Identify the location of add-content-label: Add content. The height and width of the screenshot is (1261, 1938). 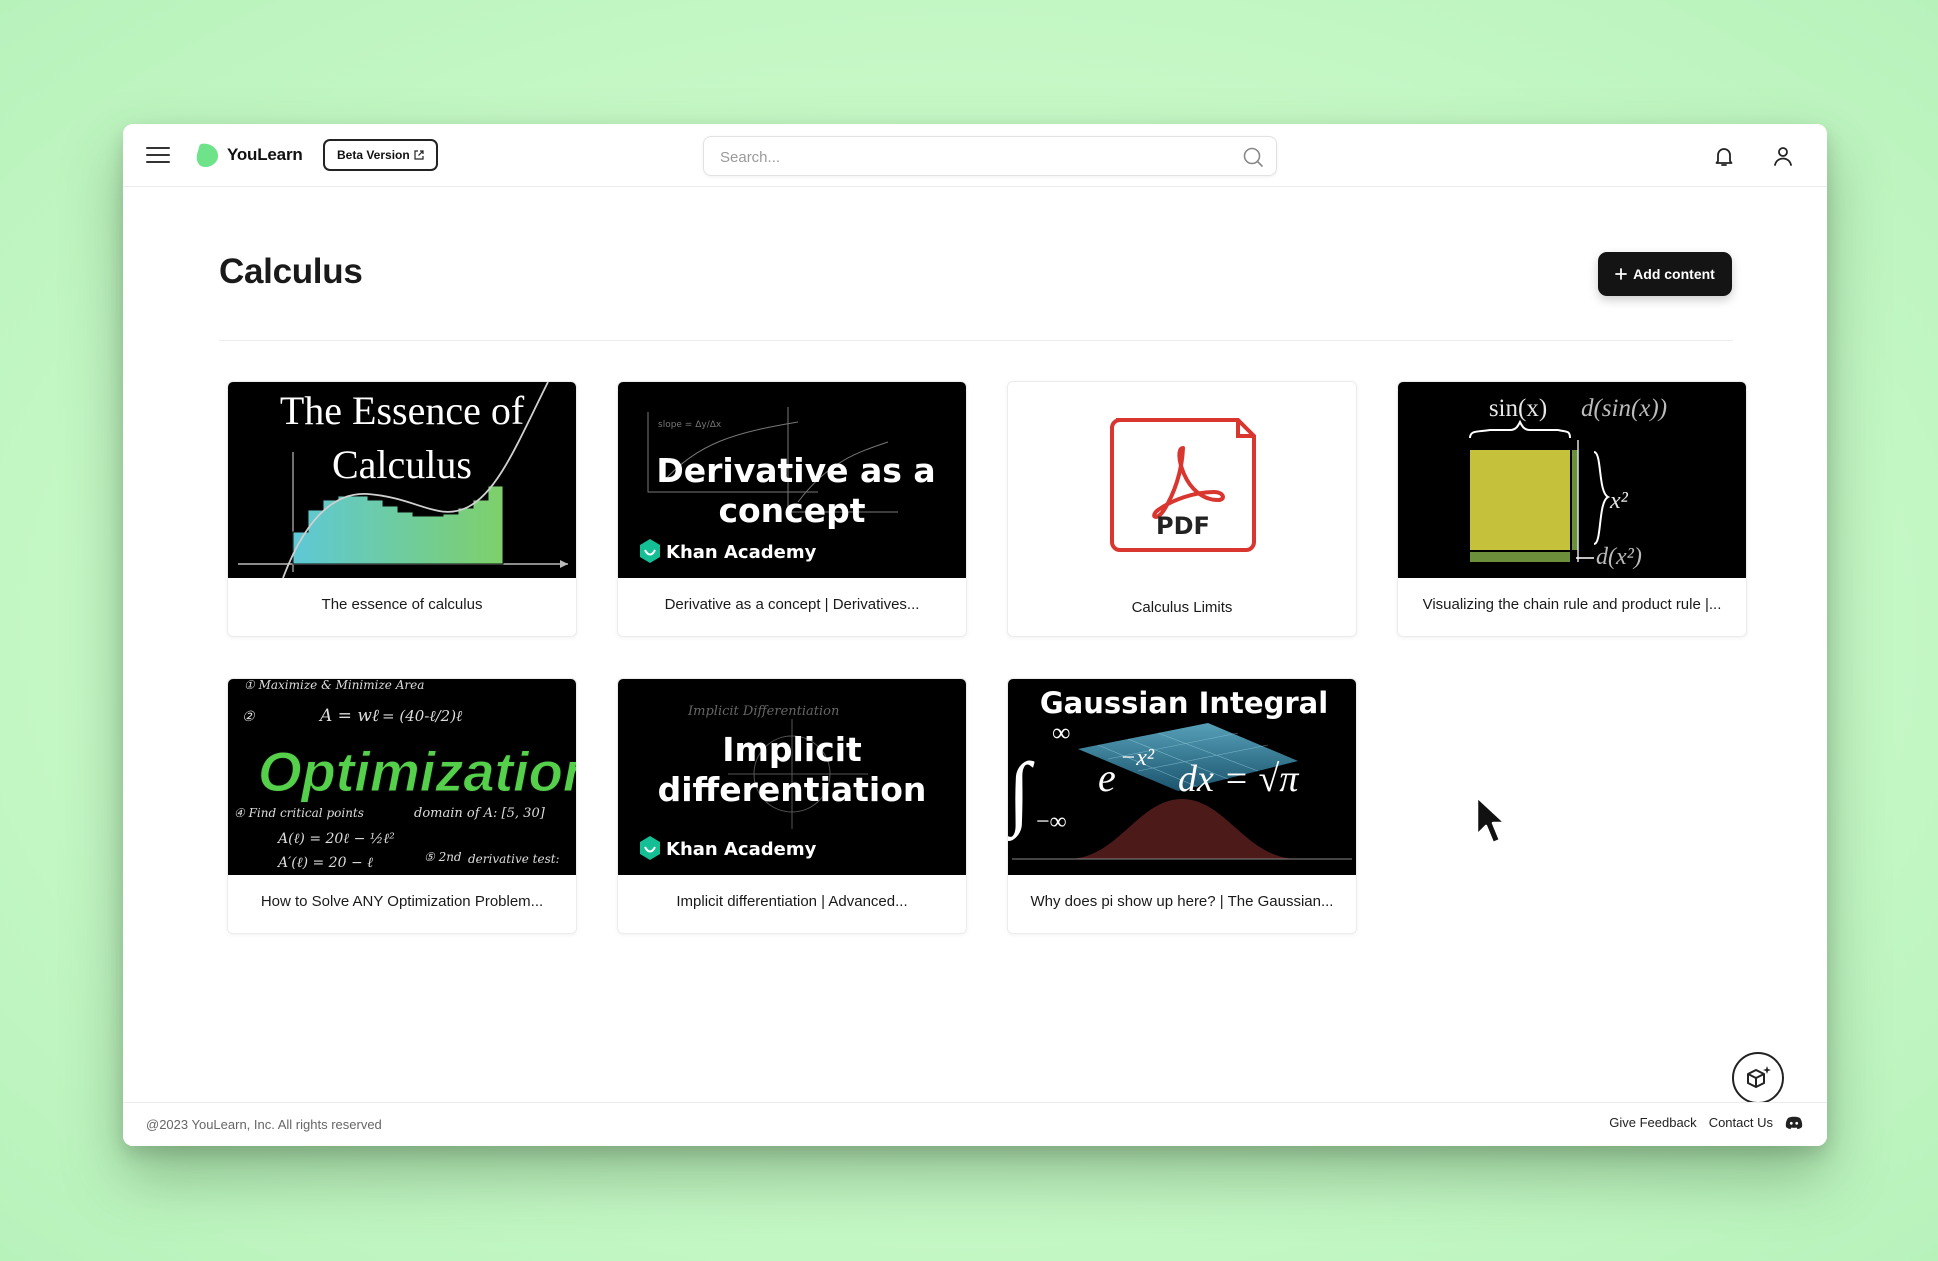
(1674, 274).